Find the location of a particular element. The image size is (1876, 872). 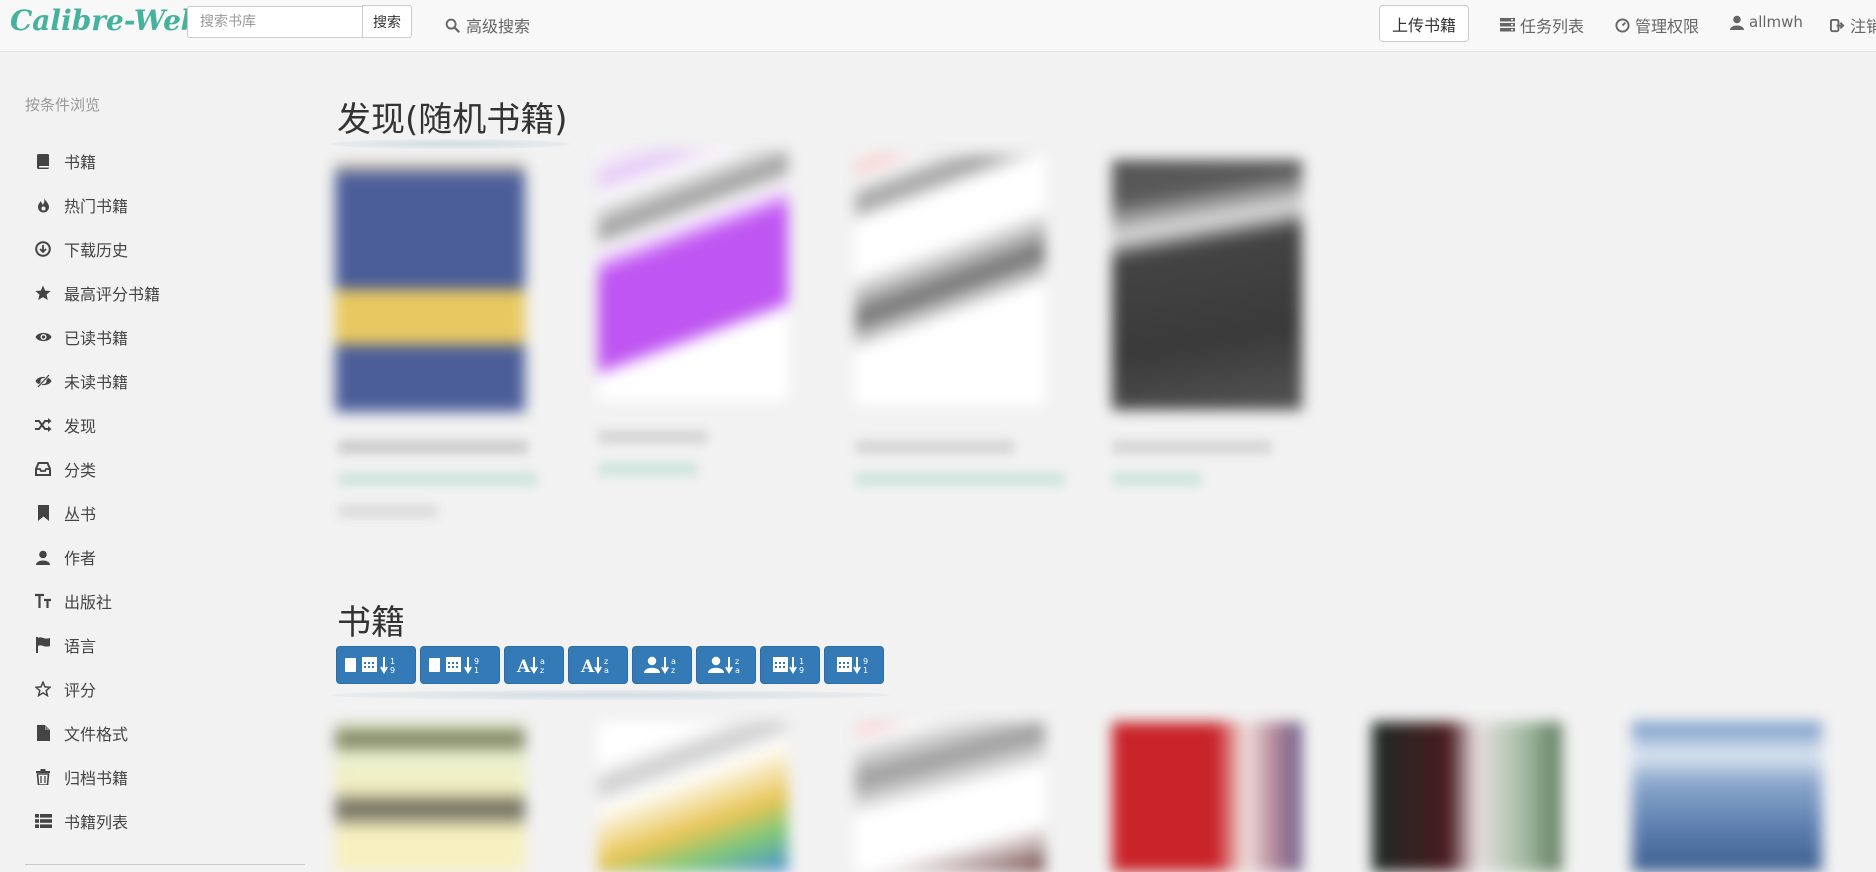

sort-title-az-button: A a z is located at coordinates (534, 665).